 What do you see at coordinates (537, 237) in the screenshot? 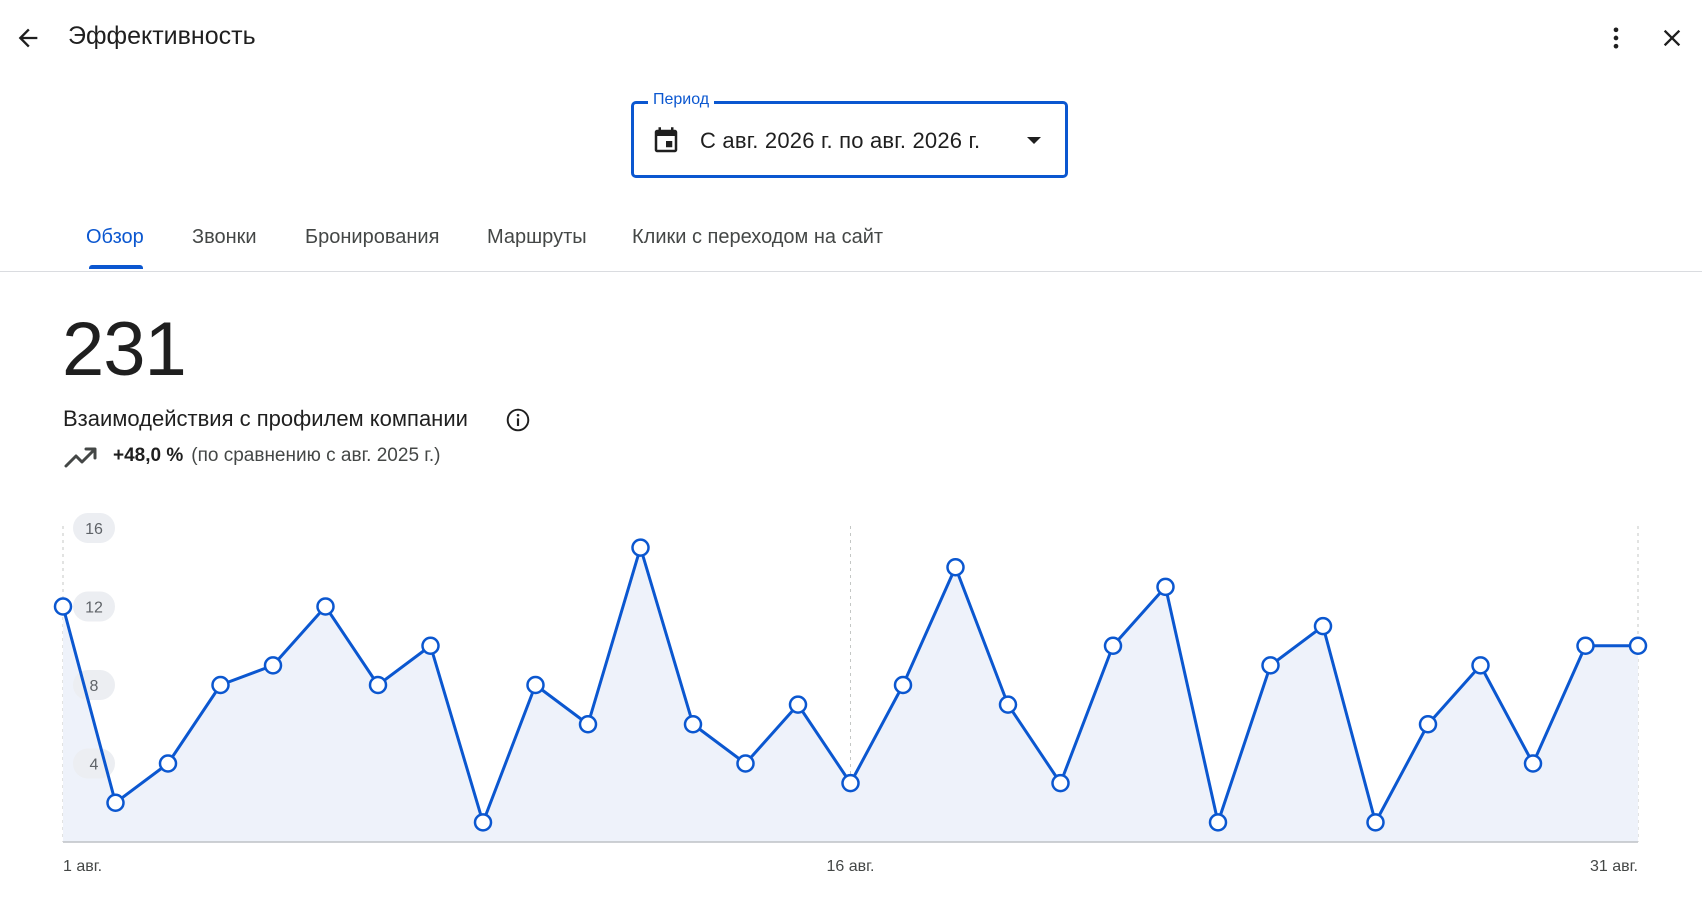
I see `tab-directions: Маршруты` at bounding box center [537, 237].